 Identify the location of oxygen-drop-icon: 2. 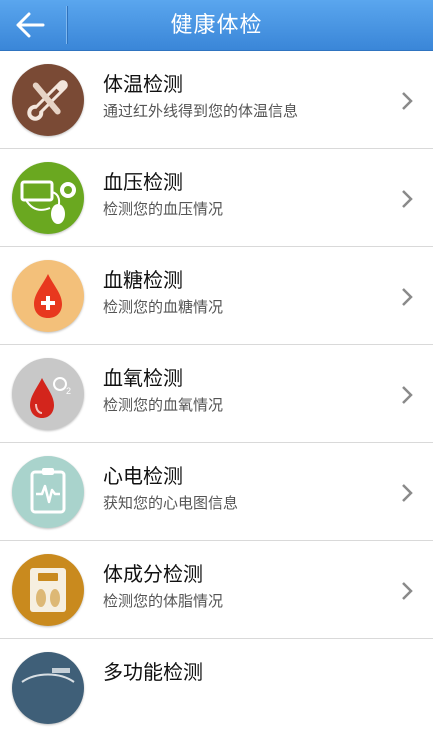
(48, 394).